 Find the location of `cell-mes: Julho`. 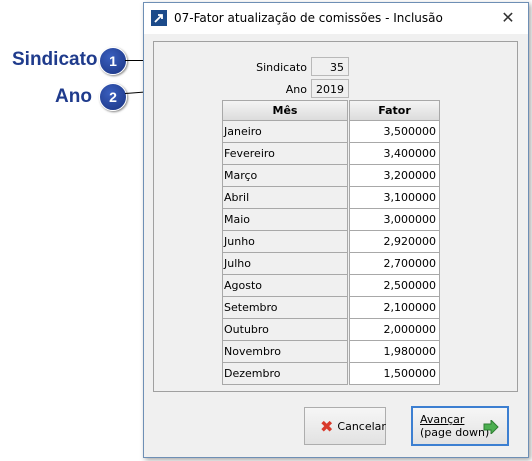

cell-mes: Julho is located at coordinates (285, 264).